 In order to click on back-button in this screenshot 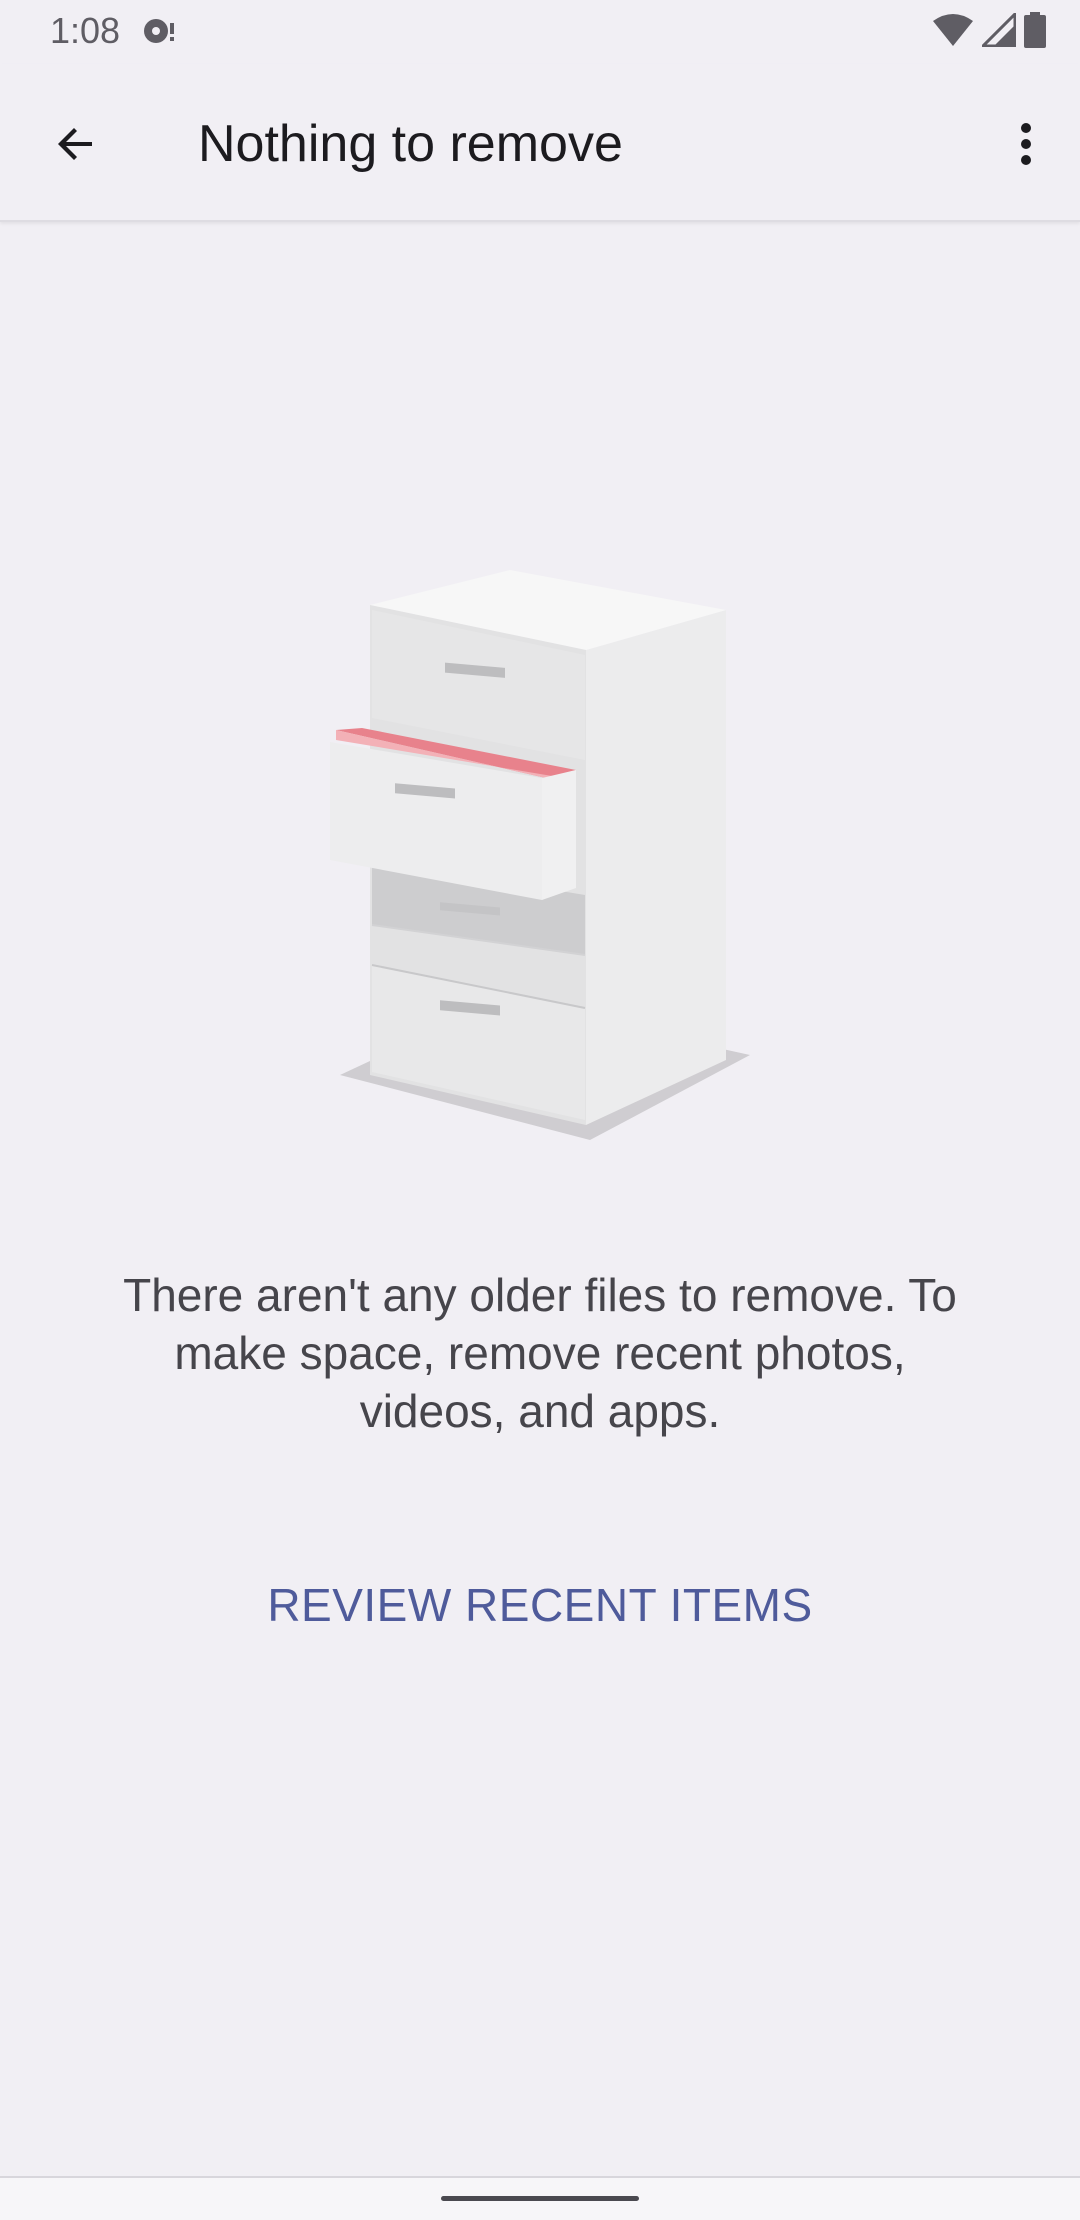, I will do `click(76, 146)`.